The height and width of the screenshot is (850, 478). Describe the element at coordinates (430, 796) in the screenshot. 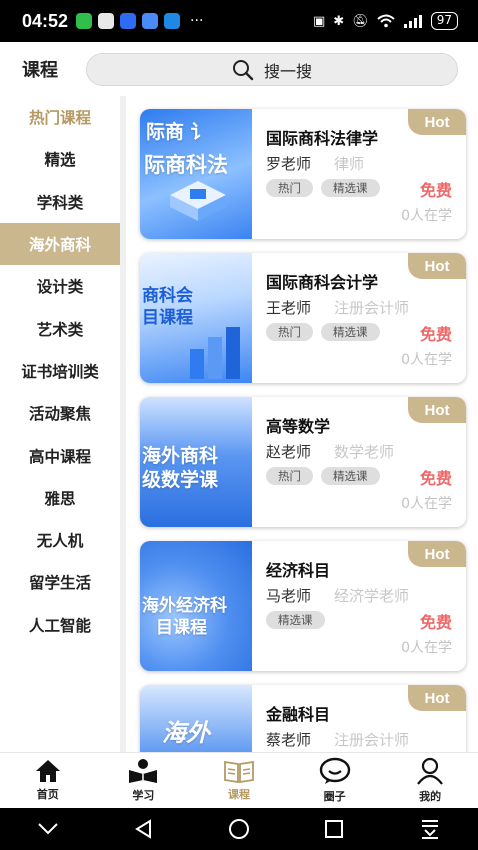

I see `tab-label: 我的` at that location.